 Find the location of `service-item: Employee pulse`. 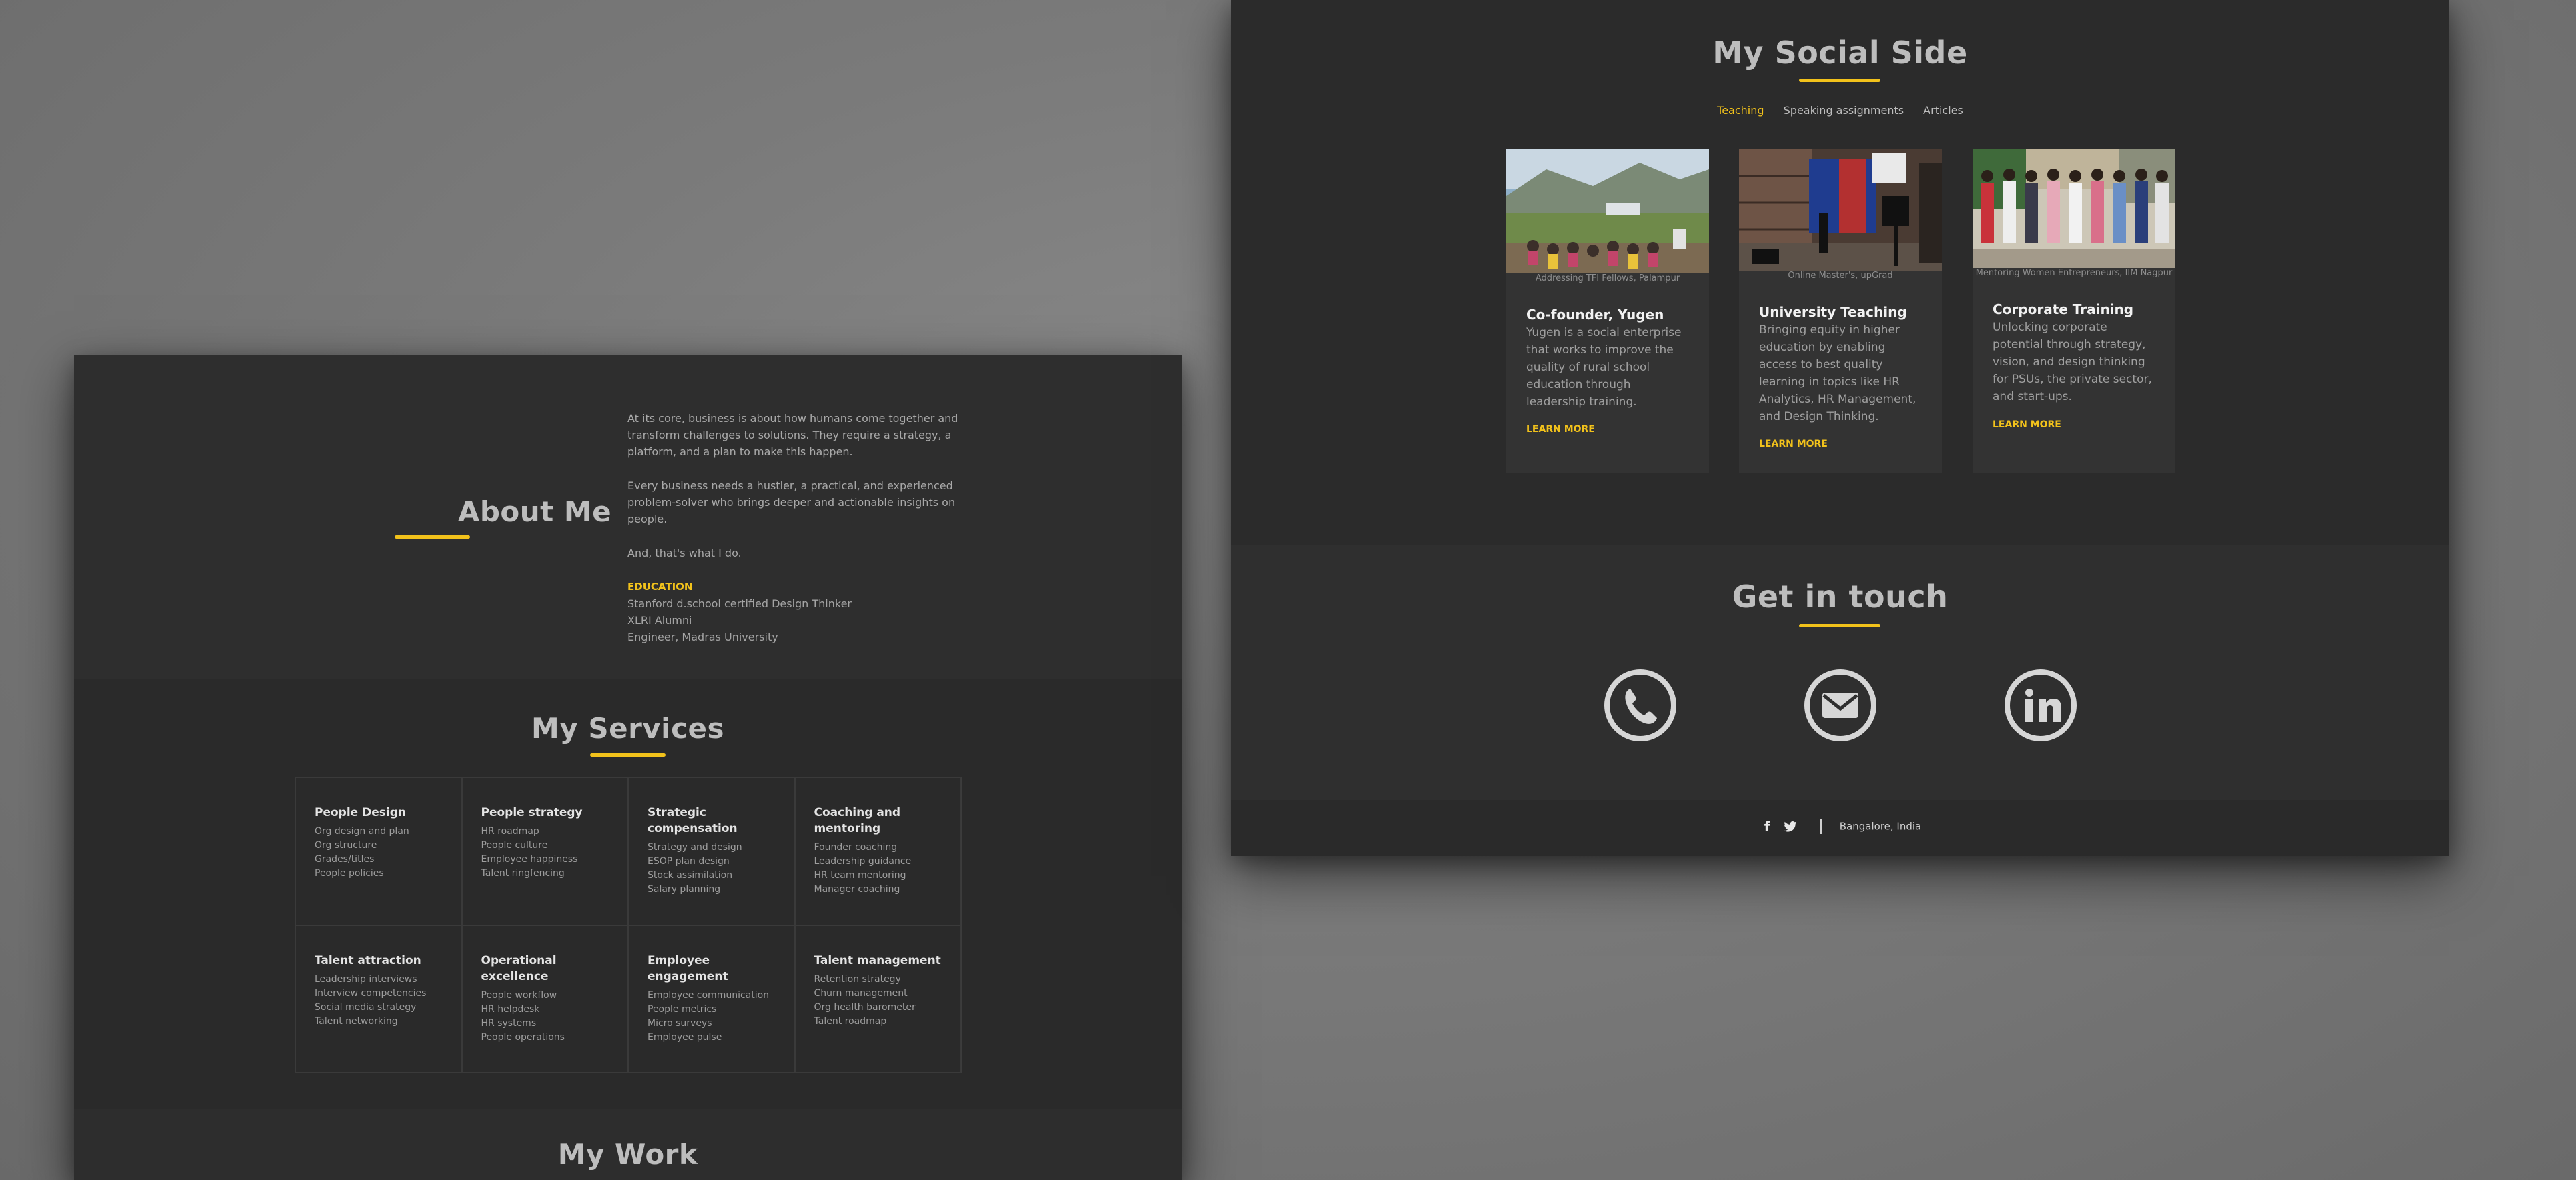

service-item: Employee pulse is located at coordinates (685, 1037).